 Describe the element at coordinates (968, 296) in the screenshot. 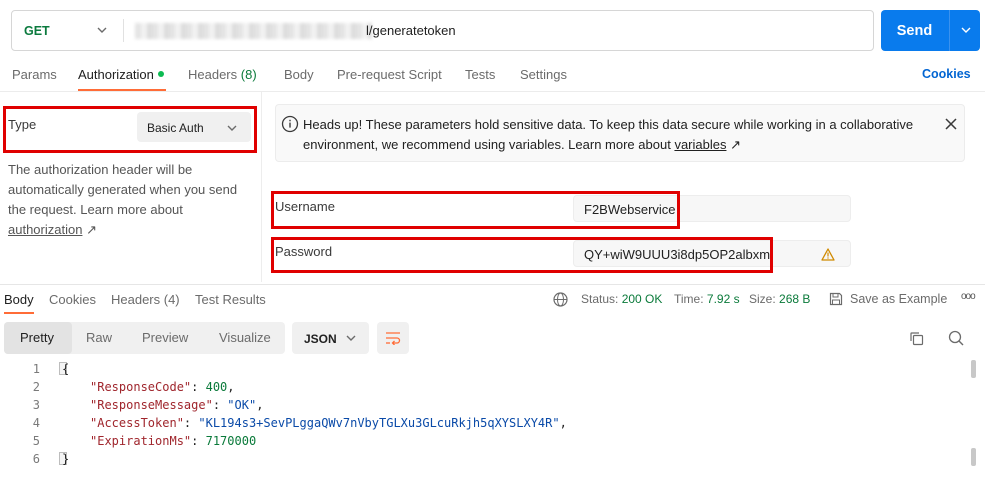

I see `more-options-icon: ooo` at that location.